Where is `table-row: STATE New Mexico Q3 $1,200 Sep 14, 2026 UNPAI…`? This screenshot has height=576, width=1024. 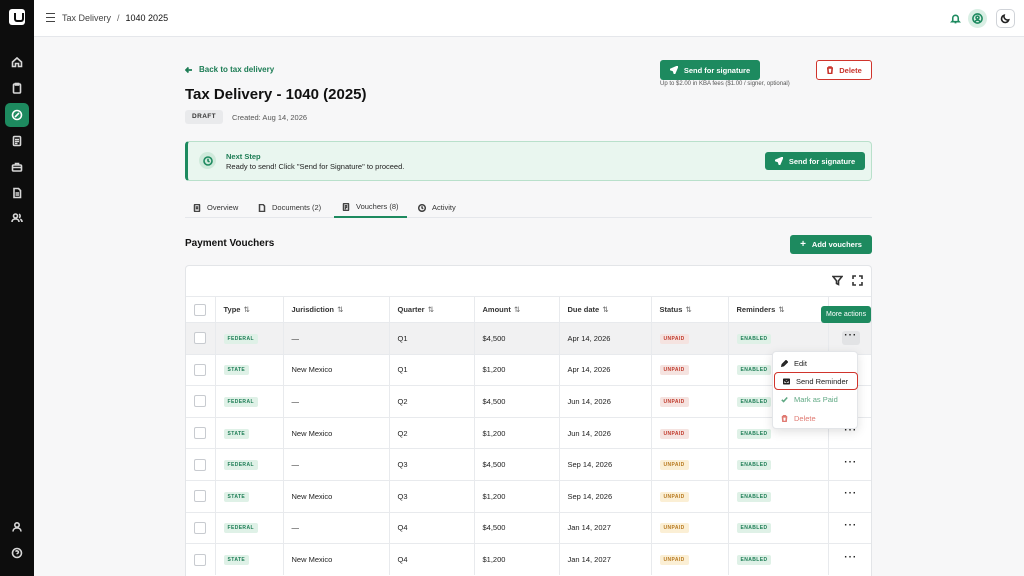
table-row: STATE New Mexico Q3 $1,200 Sep 14, 2026 UNPAI… is located at coordinates (528, 496).